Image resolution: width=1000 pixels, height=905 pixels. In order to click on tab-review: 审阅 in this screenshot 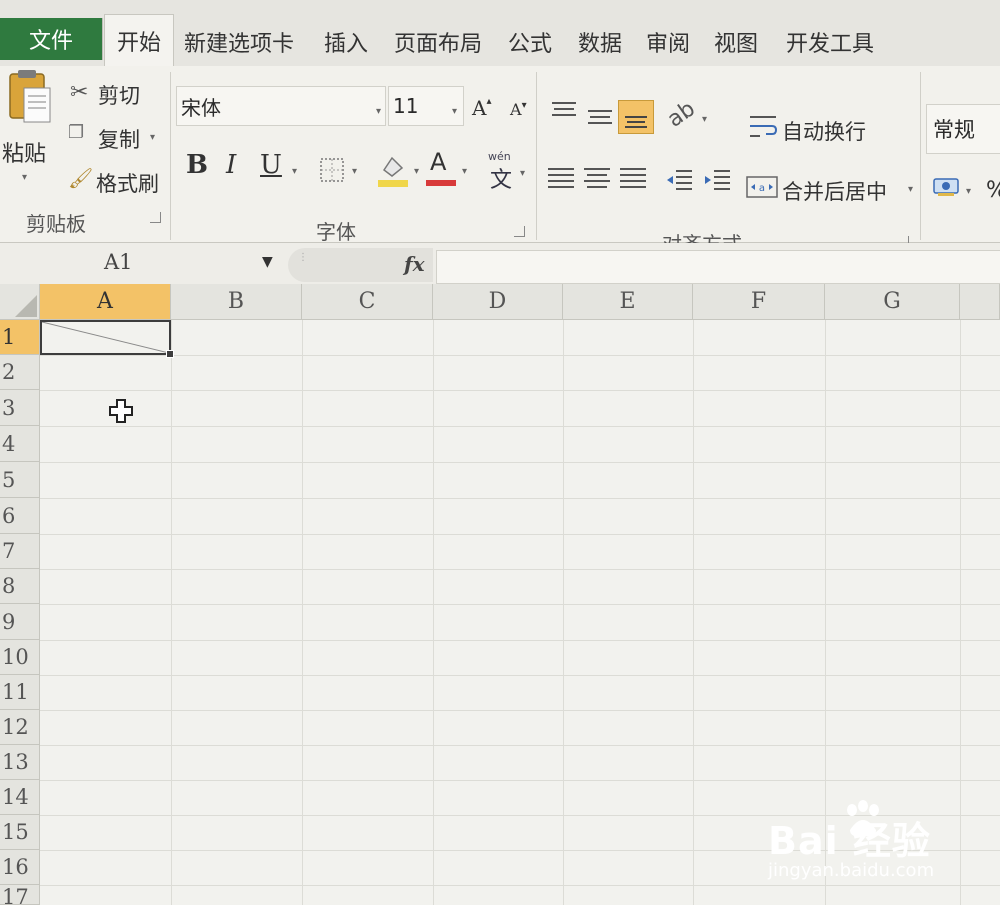, I will do `click(668, 42)`.